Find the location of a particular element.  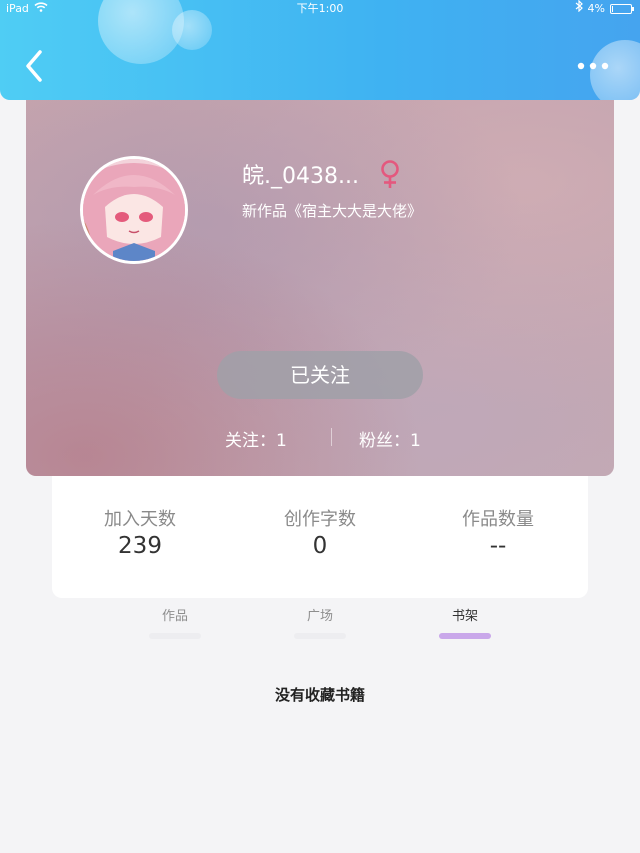

stat-join-days: 加入天数 239 is located at coordinates (140, 534).